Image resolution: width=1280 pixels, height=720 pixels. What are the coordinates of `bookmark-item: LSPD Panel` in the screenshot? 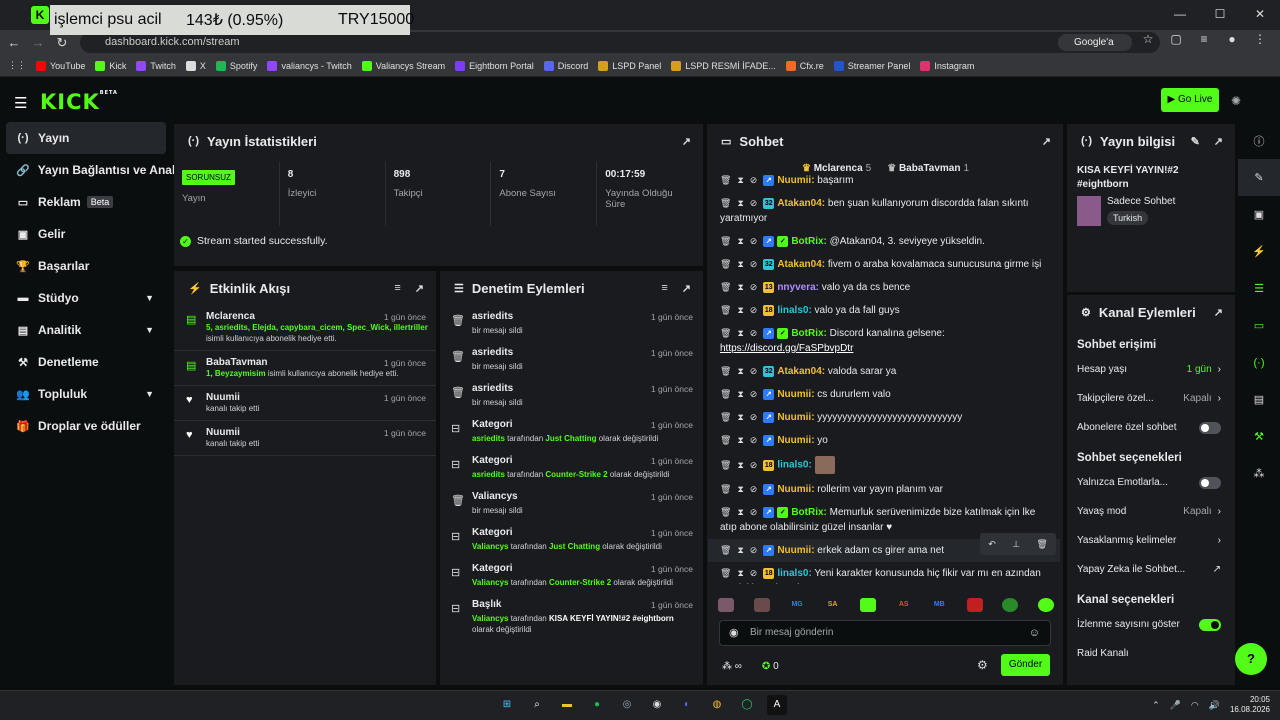 It's located at (629, 65).